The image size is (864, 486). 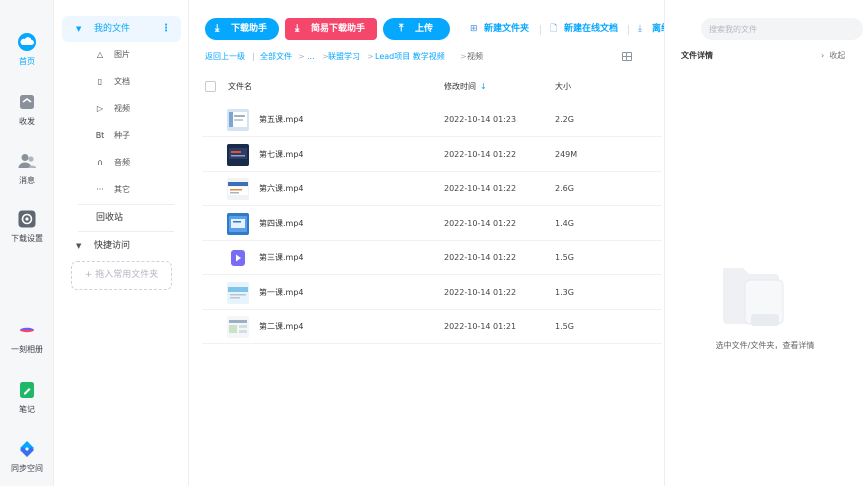 What do you see at coordinates (210, 86) in the screenshot?
I see `select-all-checkbox` at bounding box center [210, 86].